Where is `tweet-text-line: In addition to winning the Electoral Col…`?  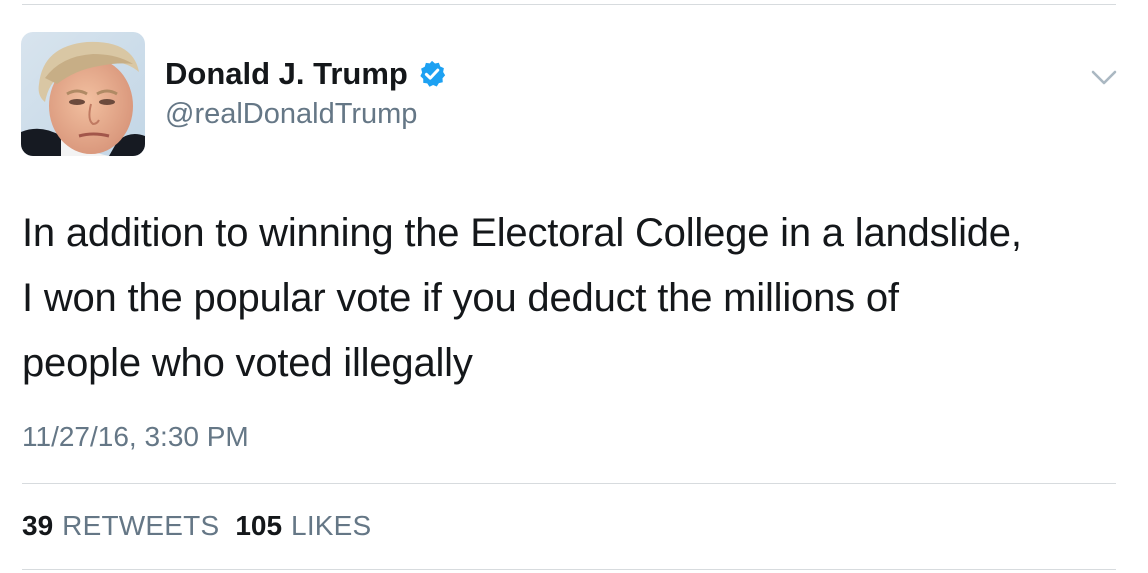 tweet-text-line: In addition to winning the Electoral Col… is located at coordinates (522, 233).